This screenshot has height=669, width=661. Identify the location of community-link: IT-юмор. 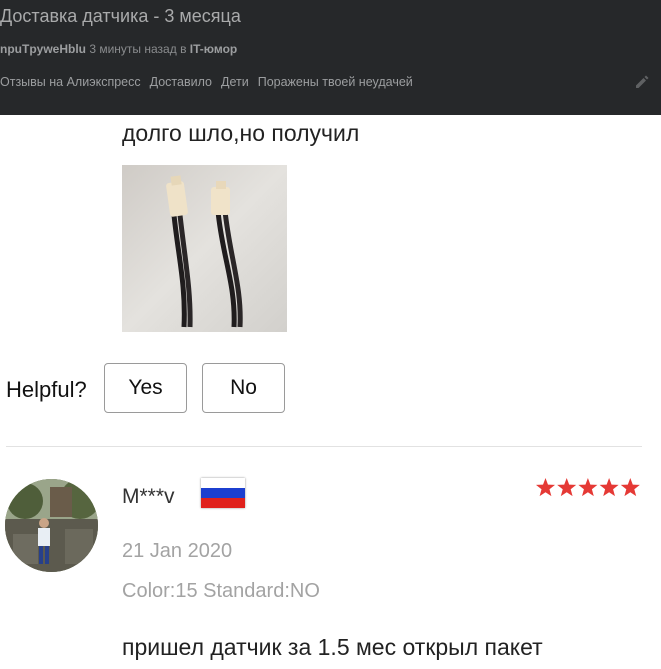
(213, 49).